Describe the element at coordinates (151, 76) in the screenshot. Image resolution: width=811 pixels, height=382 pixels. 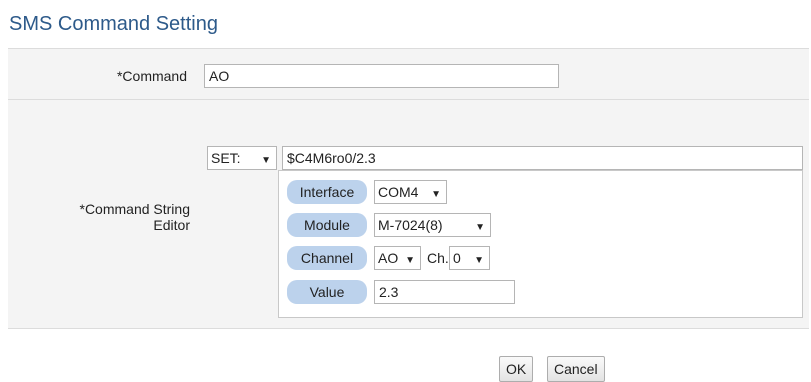
I see `command-label: *Command` at that location.